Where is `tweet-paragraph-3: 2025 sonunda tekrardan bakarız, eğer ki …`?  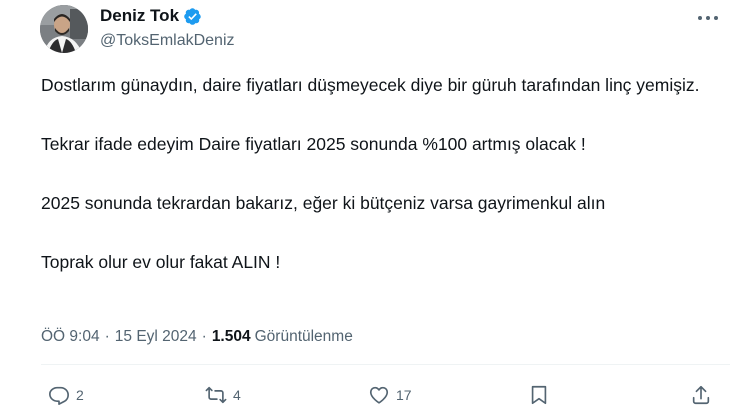 tweet-paragraph-3: 2025 sonunda tekrardan bakarız, eğer ki … is located at coordinates (323, 203).